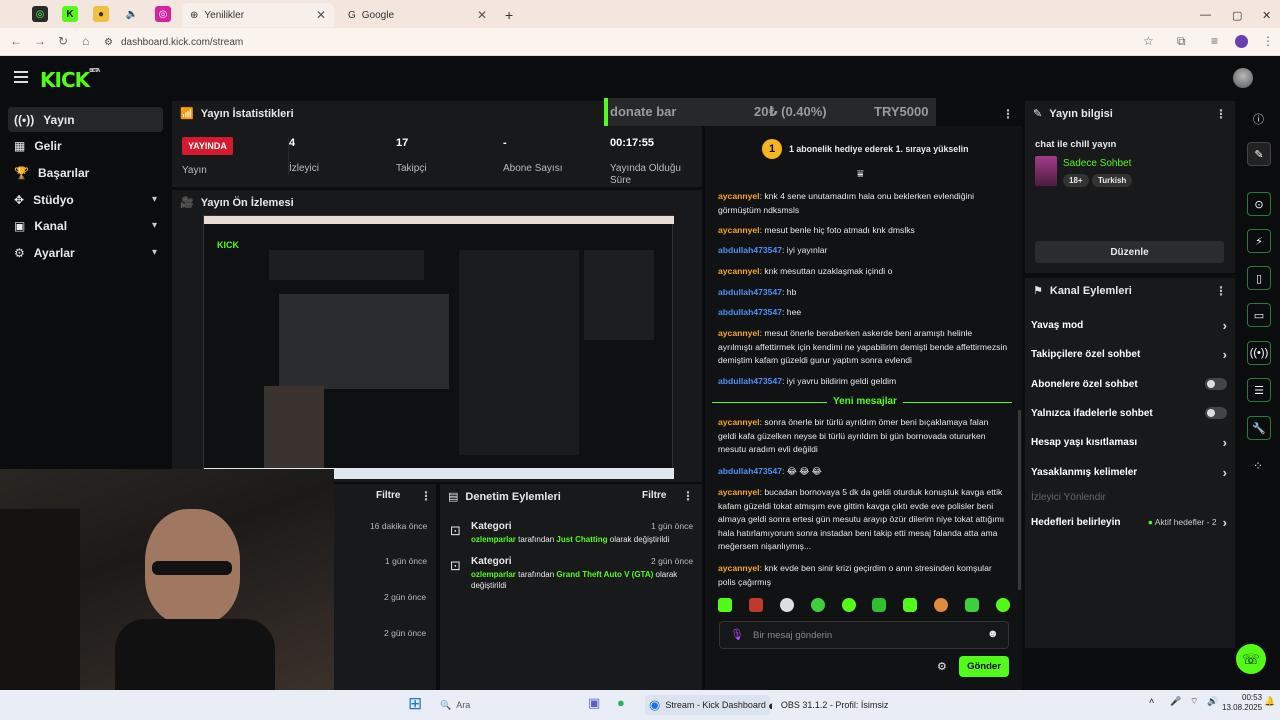  What do you see at coordinates (1181, 41) in the screenshot?
I see `extensions-icon: ⧉` at bounding box center [1181, 41].